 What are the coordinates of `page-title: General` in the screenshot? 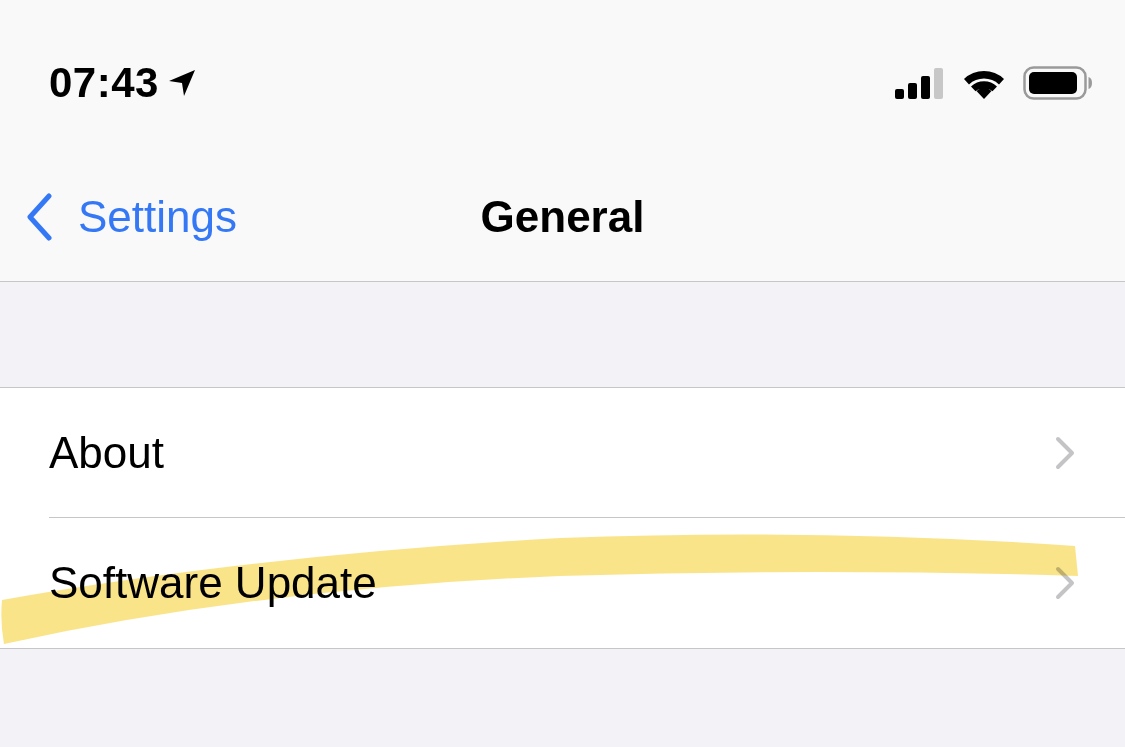 It's located at (562, 217).